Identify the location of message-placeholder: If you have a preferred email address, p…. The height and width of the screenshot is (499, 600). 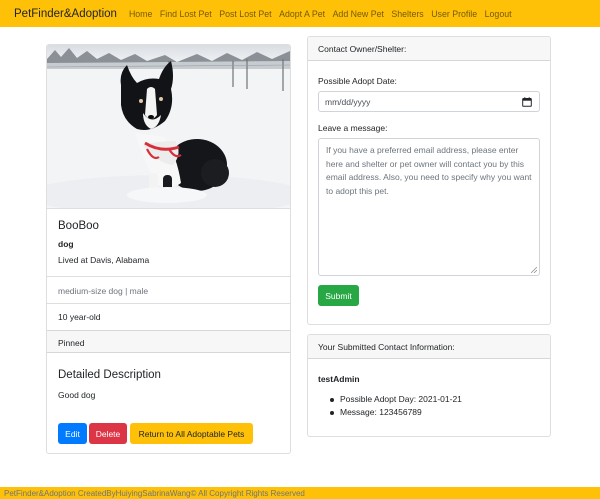
(429, 170).